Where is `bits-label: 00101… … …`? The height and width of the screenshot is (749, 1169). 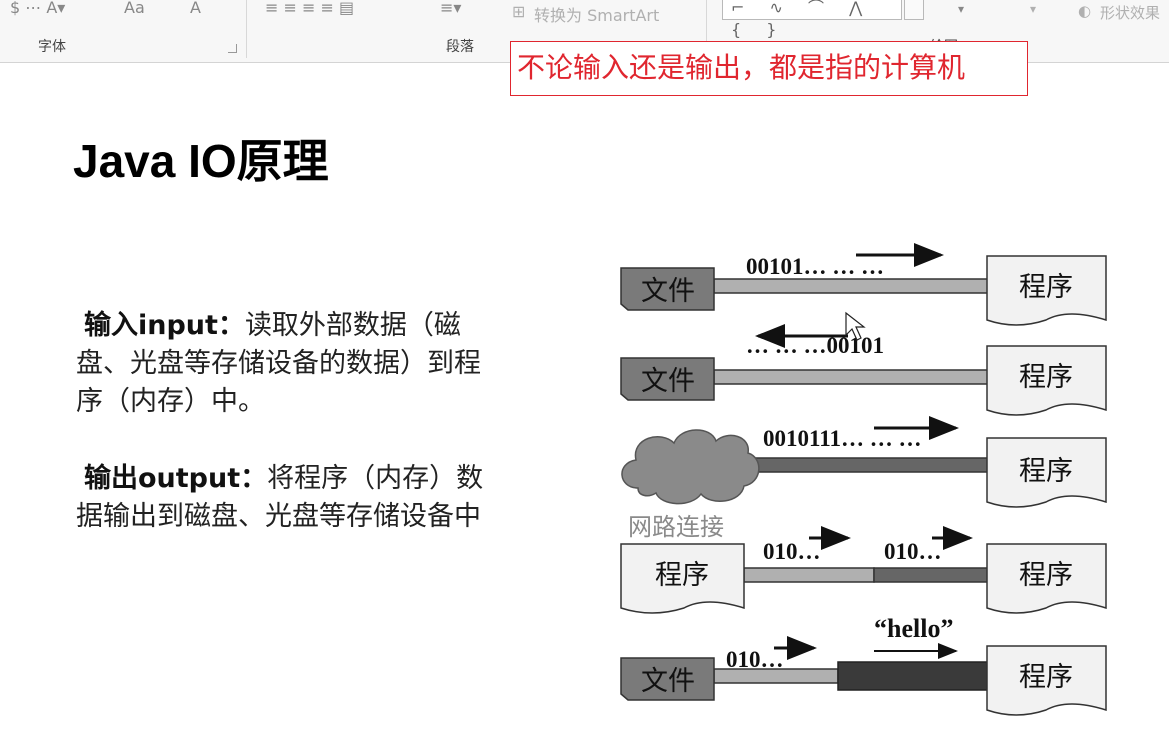
bits-label: 00101… … … is located at coordinates (815, 266).